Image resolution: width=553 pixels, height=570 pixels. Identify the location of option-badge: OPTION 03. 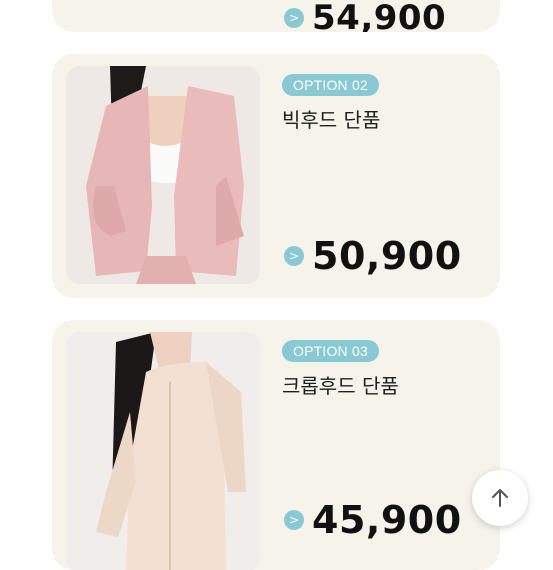
(330, 351).